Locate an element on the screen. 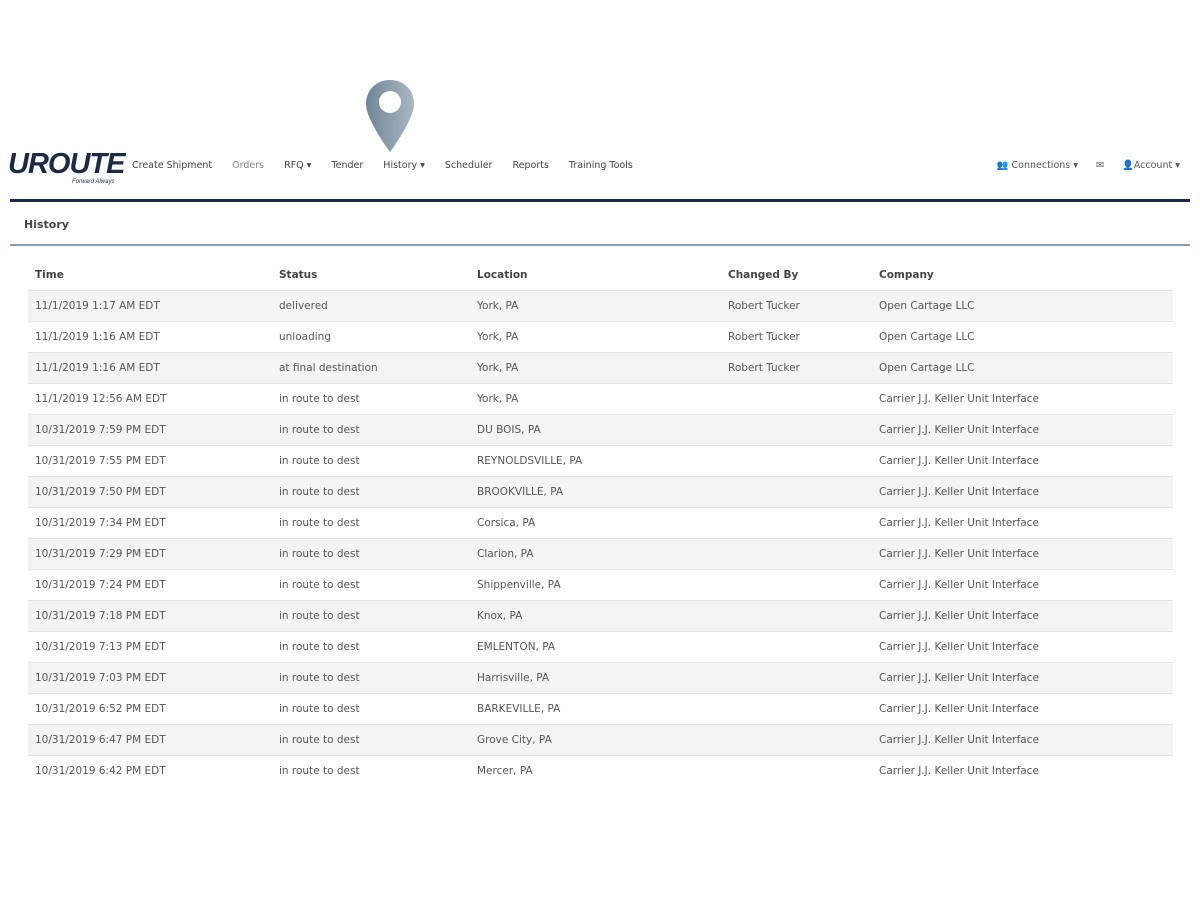  map-pin-icon is located at coordinates (390, 116).